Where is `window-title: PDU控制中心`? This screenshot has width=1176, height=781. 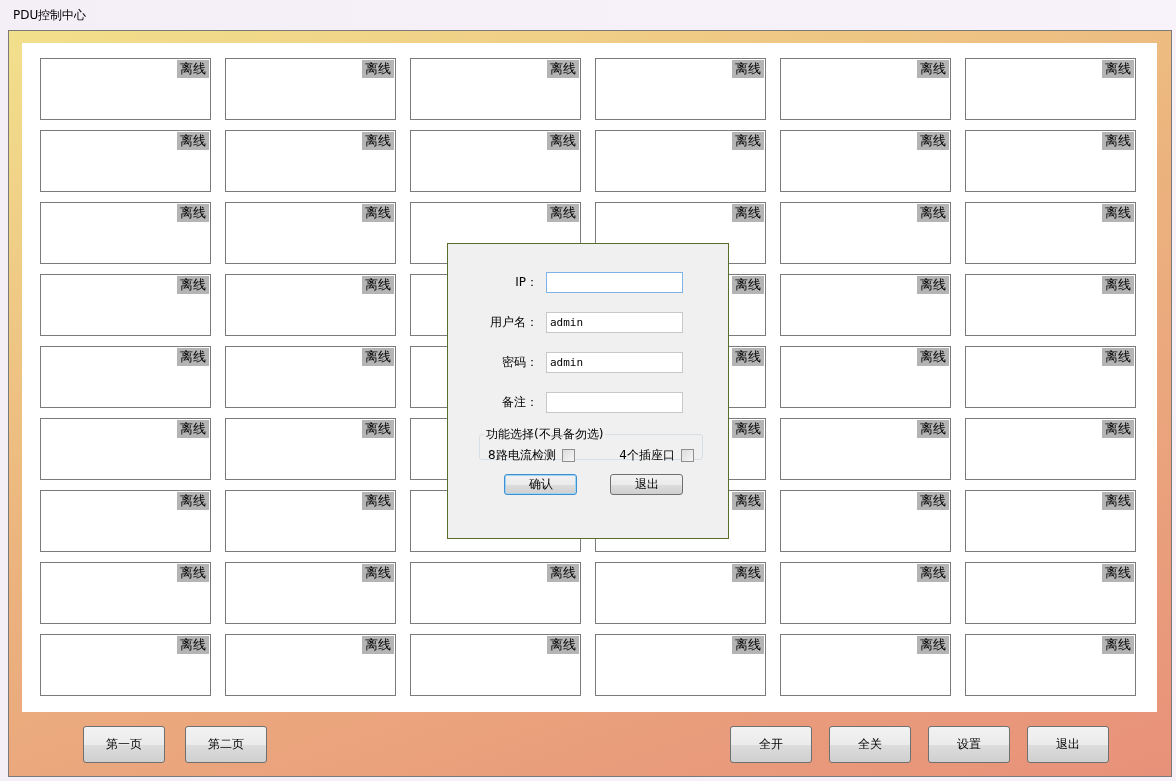 window-title: PDU控制中心 is located at coordinates (50, 15).